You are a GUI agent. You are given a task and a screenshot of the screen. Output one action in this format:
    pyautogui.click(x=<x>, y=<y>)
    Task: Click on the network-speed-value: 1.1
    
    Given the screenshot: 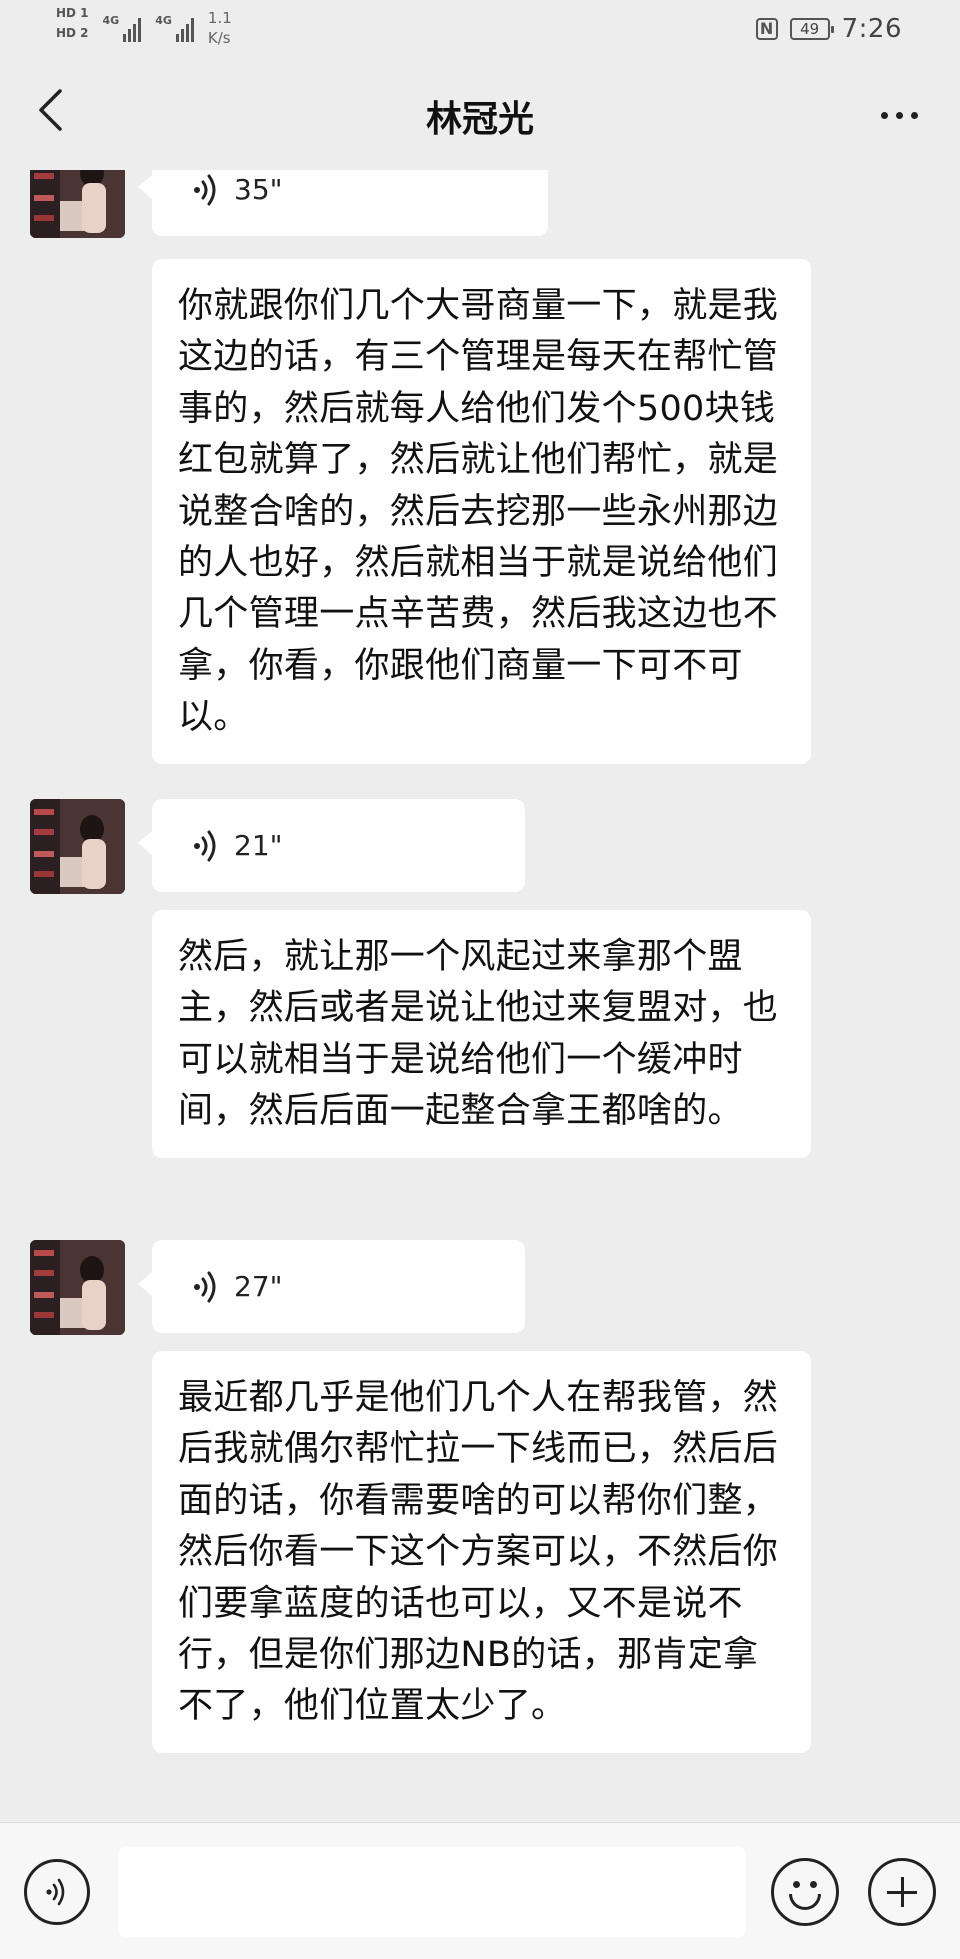 What is the action you would take?
    pyautogui.click(x=219, y=18)
    